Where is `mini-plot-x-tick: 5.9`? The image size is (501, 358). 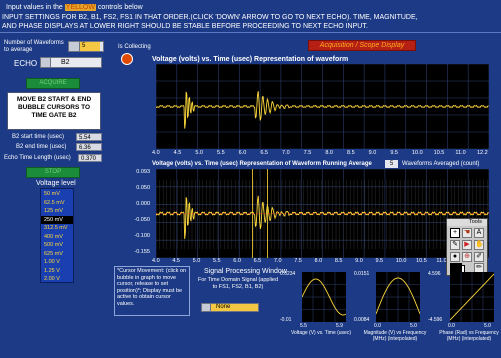
mini-plot-x-tick: 5.9 is located at coordinates (339, 326).